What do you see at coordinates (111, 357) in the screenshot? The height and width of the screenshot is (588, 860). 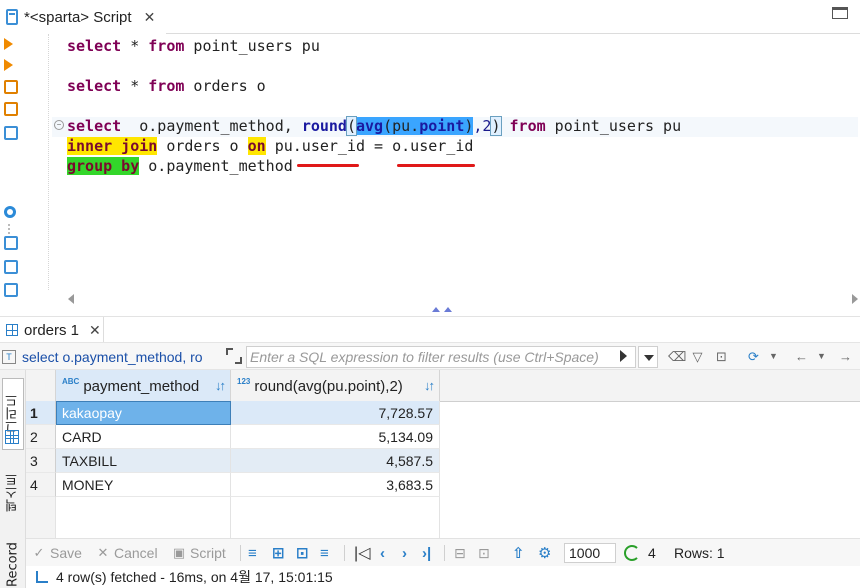 I see `query-text-label: T select o.payment_method, ro` at bounding box center [111, 357].